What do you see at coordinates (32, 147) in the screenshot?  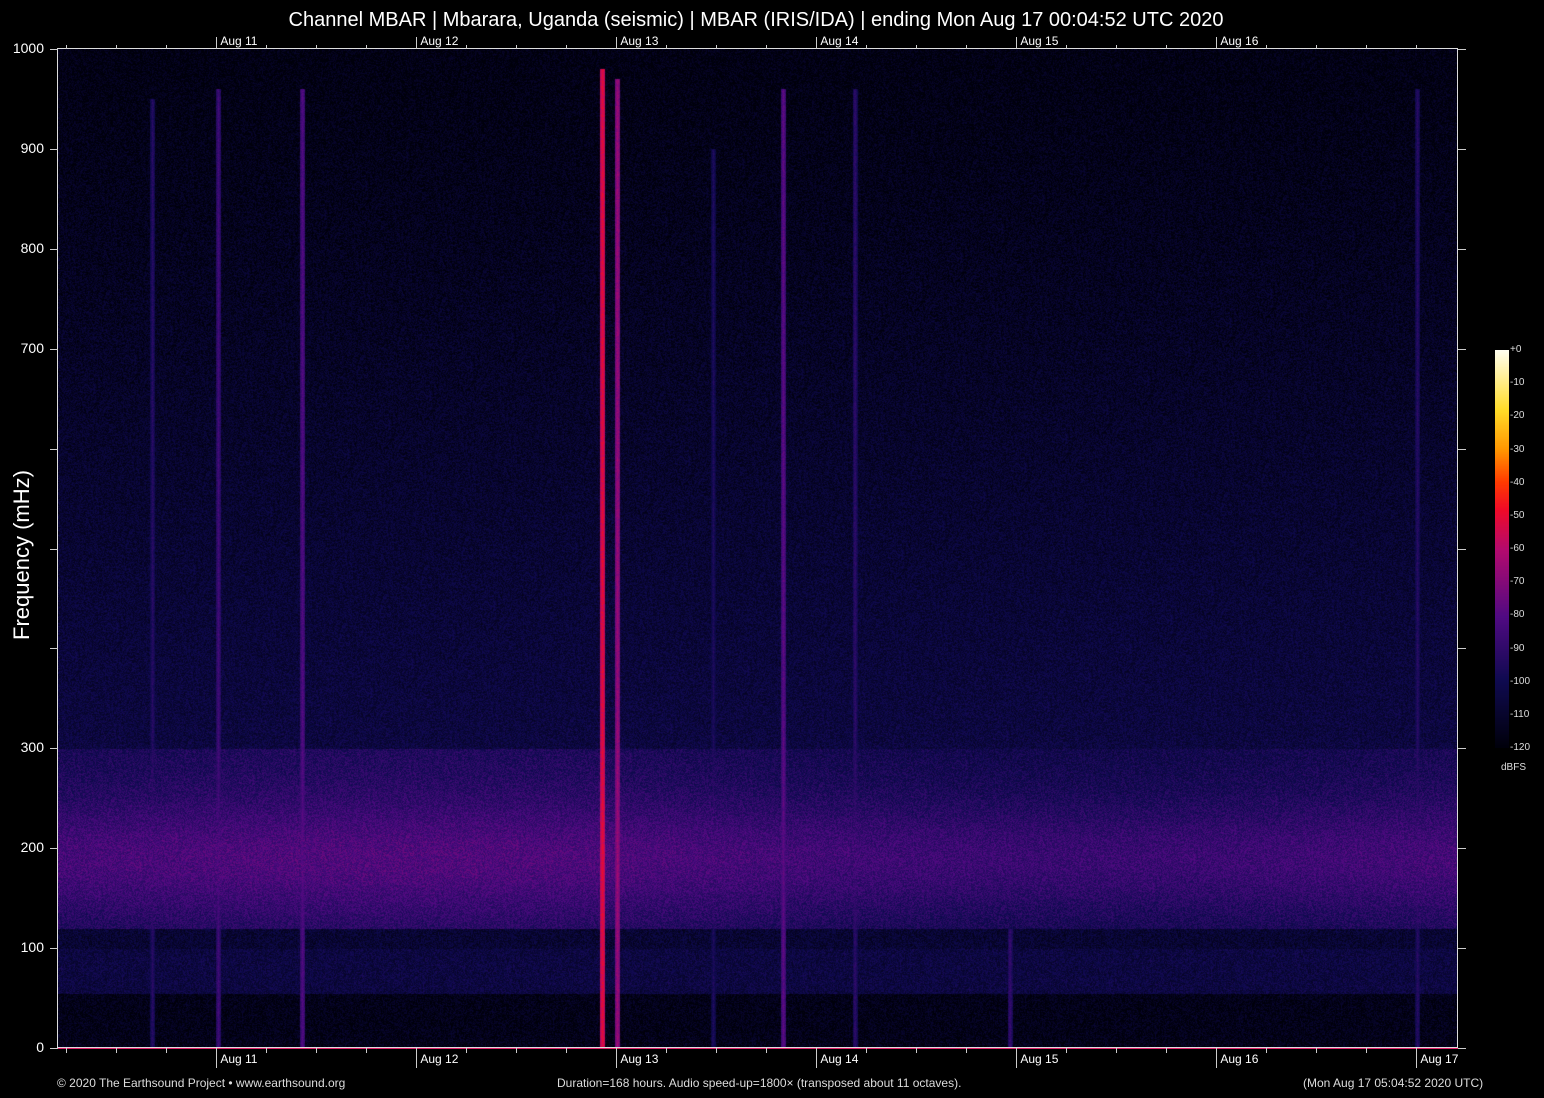 I see `y-tick-label: 900` at bounding box center [32, 147].